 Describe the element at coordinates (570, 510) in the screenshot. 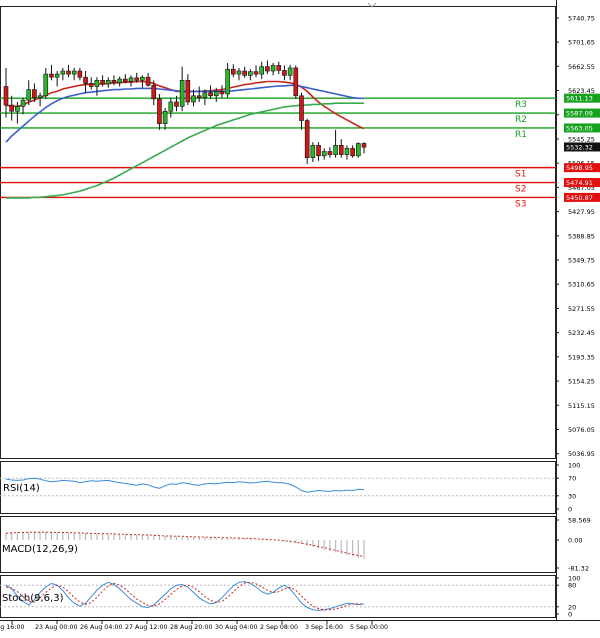

I see `rsi-tick-label: 0` at that location.